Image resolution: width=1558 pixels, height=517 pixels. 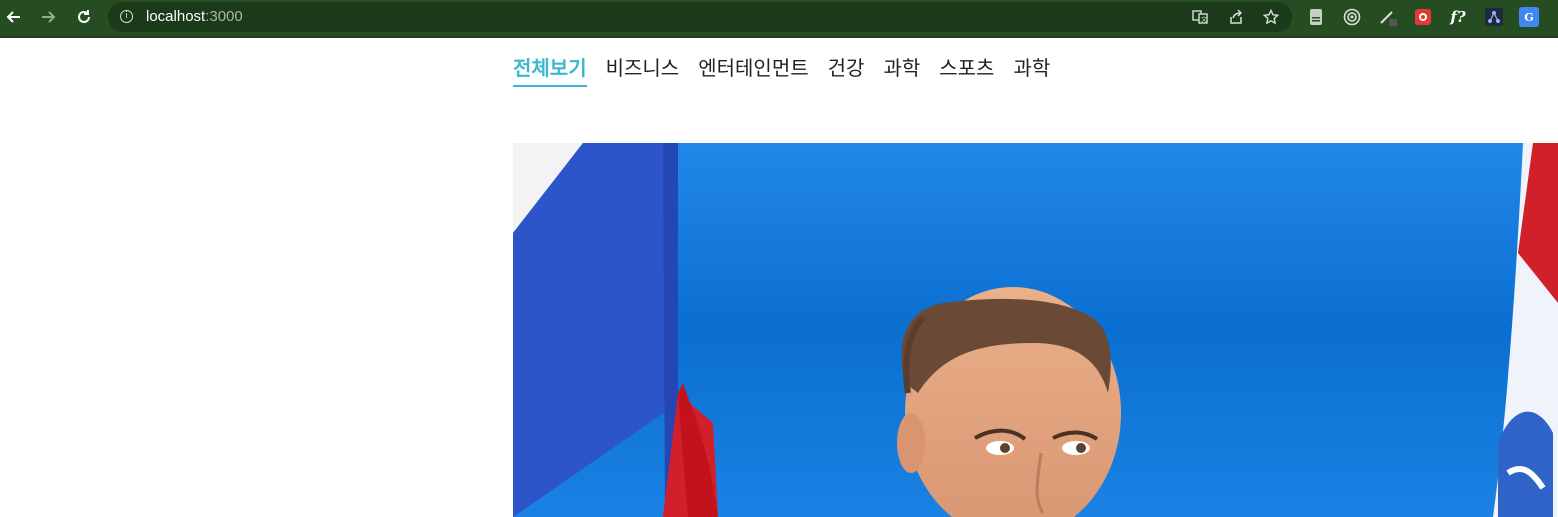 I want to click on category-nav: 전체보기 비즈니스 엔터테인먼트 건강 과학 스포츠 과학, so click(x=781, y=71).